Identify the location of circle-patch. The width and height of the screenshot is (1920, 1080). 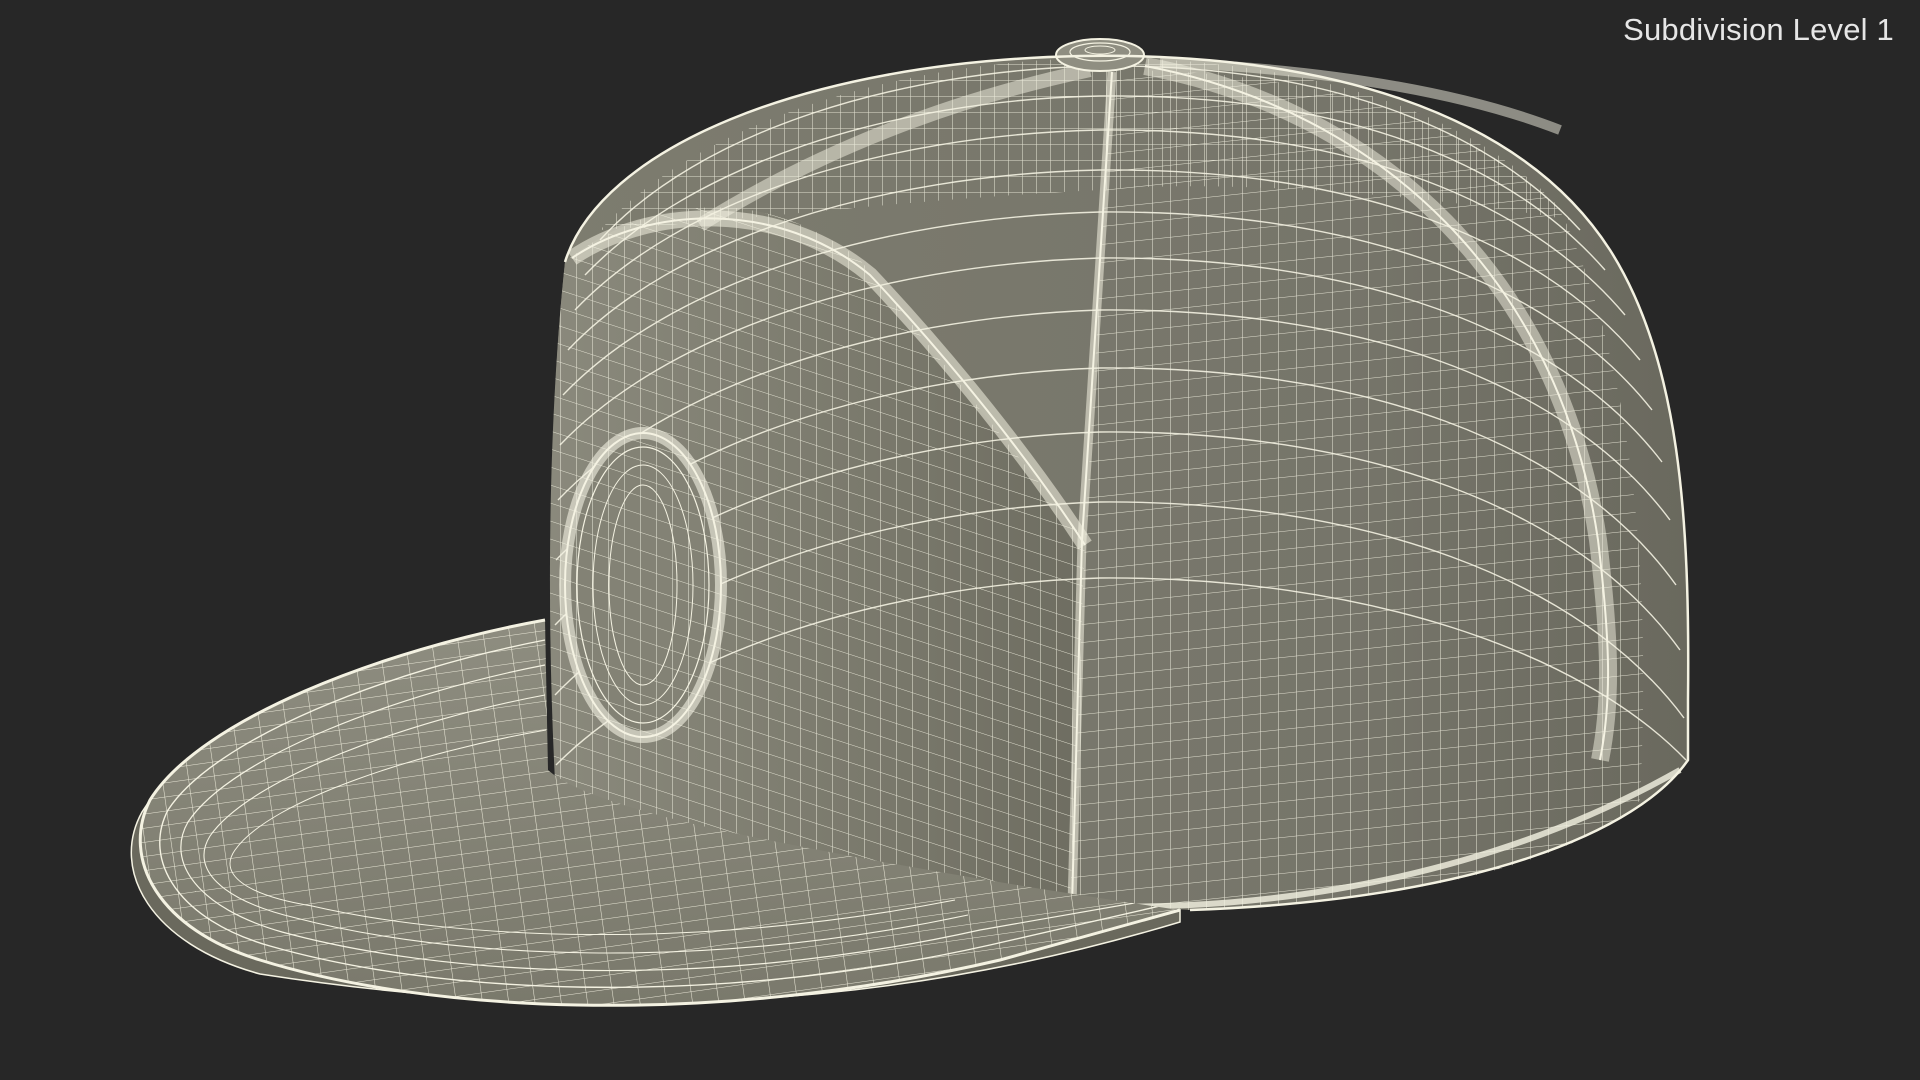
(643, 585).